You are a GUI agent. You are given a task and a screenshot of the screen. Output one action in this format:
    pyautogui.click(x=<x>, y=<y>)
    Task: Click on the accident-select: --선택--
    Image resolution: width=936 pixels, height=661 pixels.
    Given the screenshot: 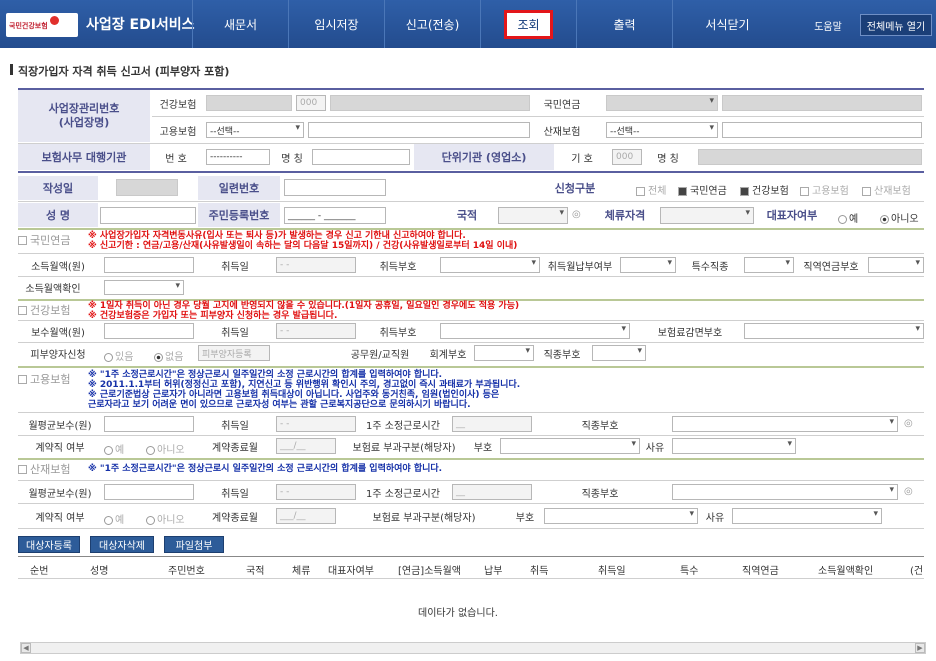 What is the action you would take?
    pyautogui.click(x=662, y=130)
    